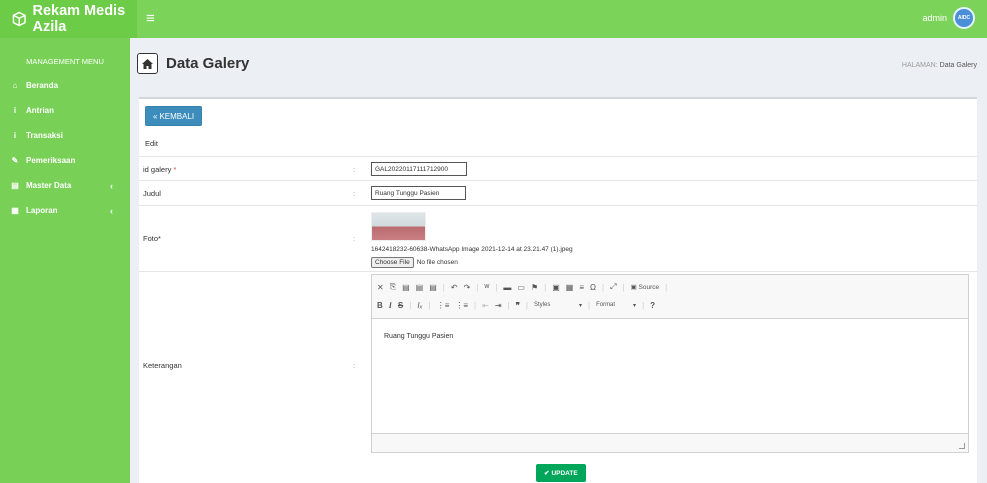 The image size is (987, 483). I want to click on sidebar-item-antrian: i Antrian, so click(65, 110).